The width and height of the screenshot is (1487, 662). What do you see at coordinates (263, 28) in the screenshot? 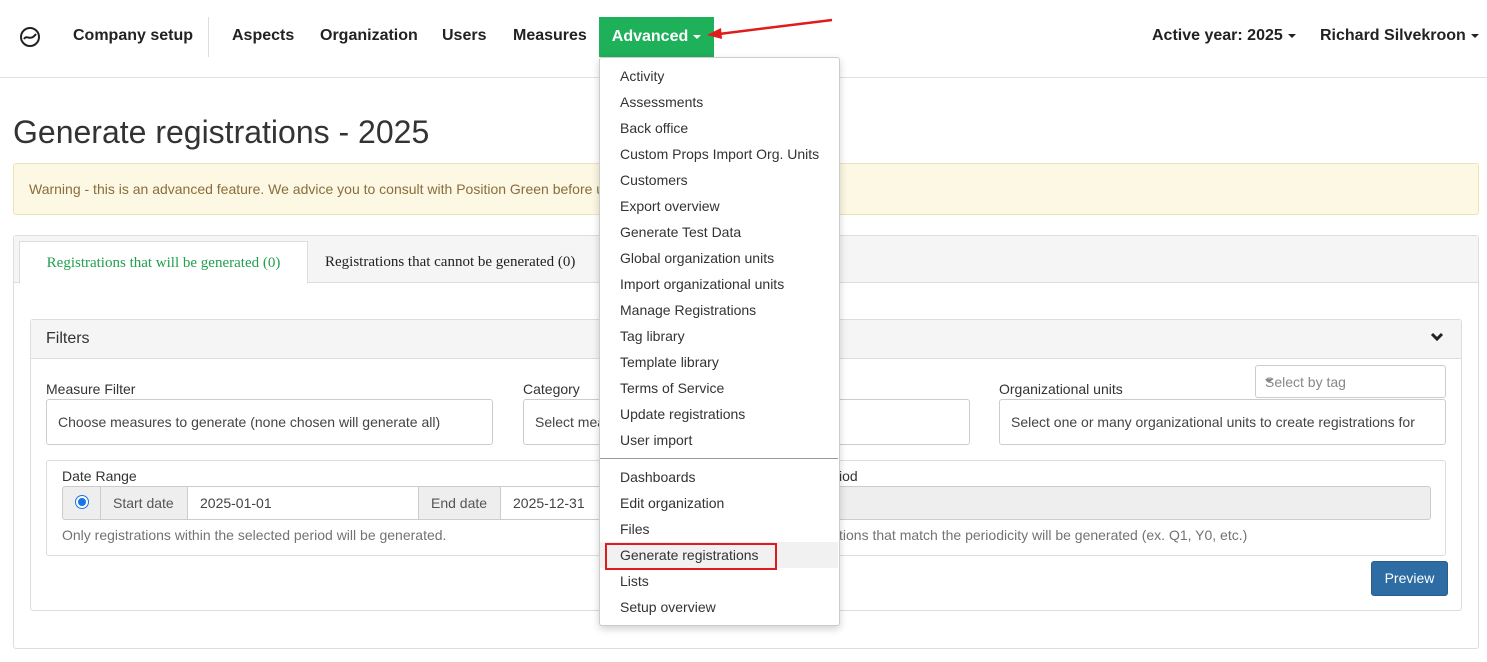
I see `nav-aspects: Aspects` at bounding box center [263, 28].